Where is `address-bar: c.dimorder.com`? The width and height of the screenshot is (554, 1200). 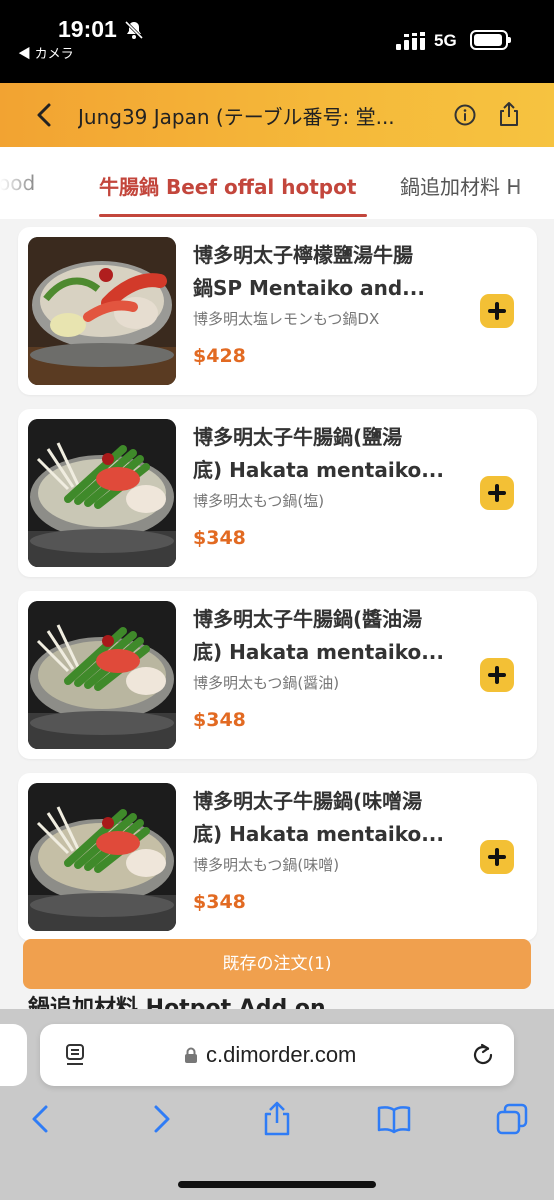
address-bar: c.dimorder.com is located at coordinates (277, 1055).